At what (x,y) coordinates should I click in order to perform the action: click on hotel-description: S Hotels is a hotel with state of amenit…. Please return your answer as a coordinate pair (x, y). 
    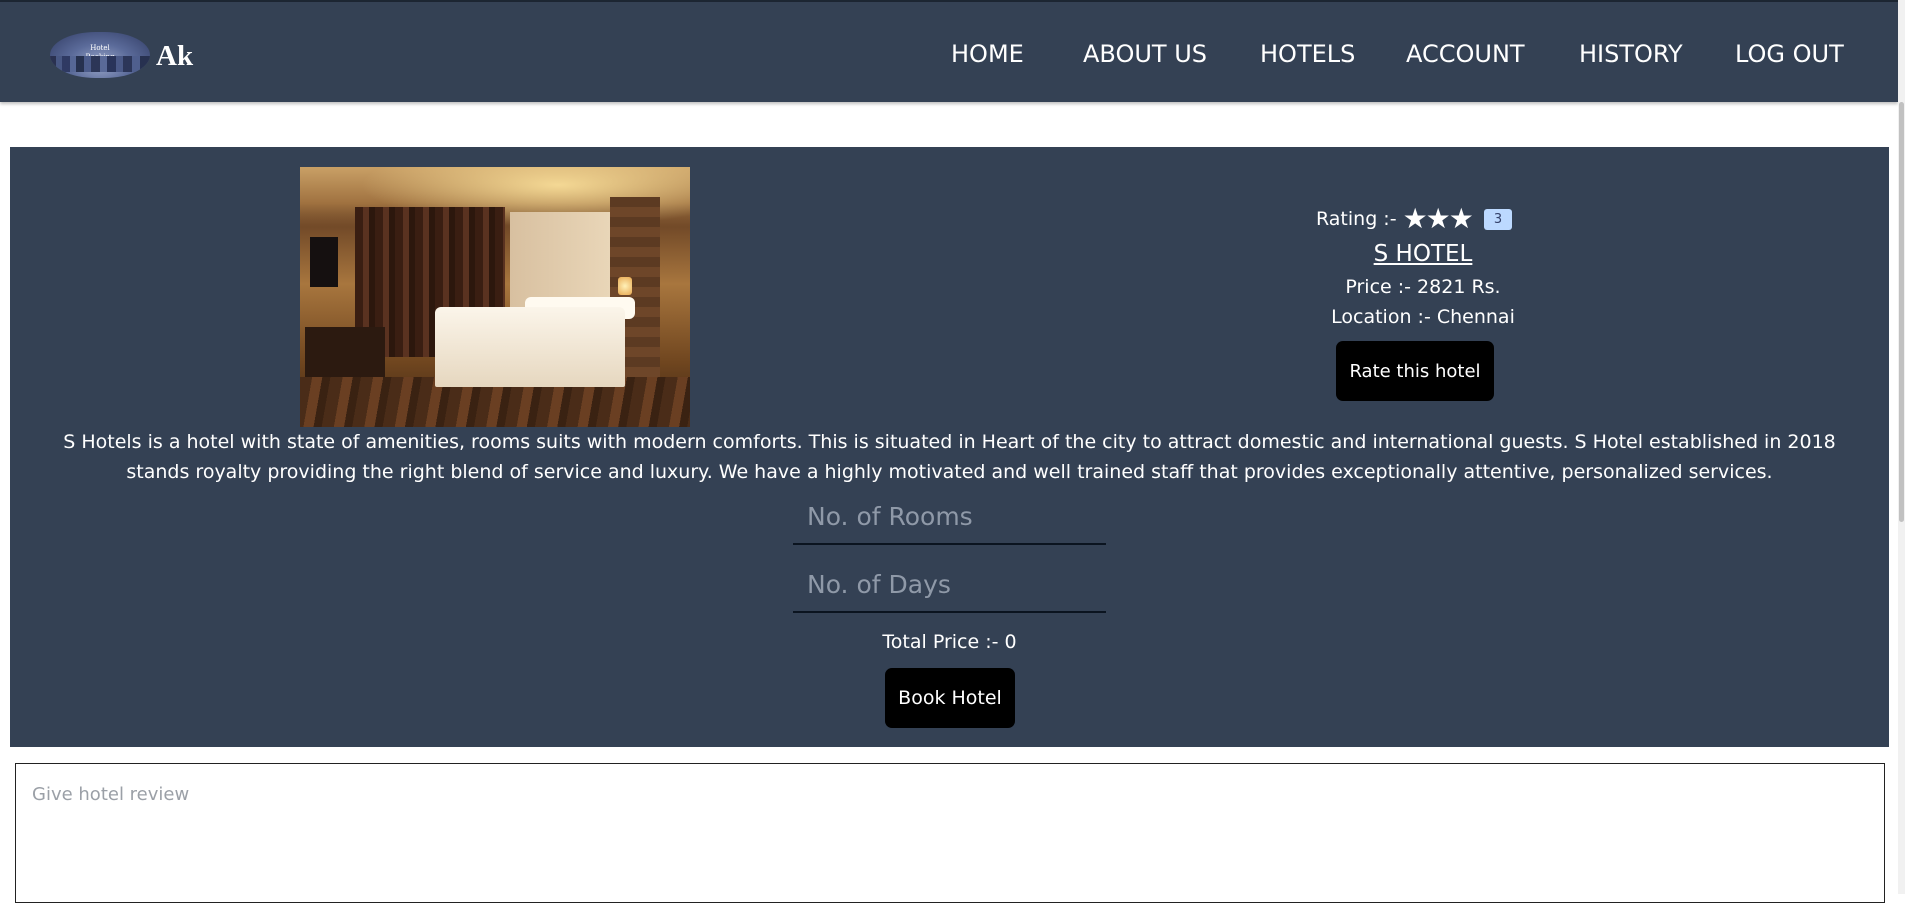
    Looking at the image, I should click on (949, 457).